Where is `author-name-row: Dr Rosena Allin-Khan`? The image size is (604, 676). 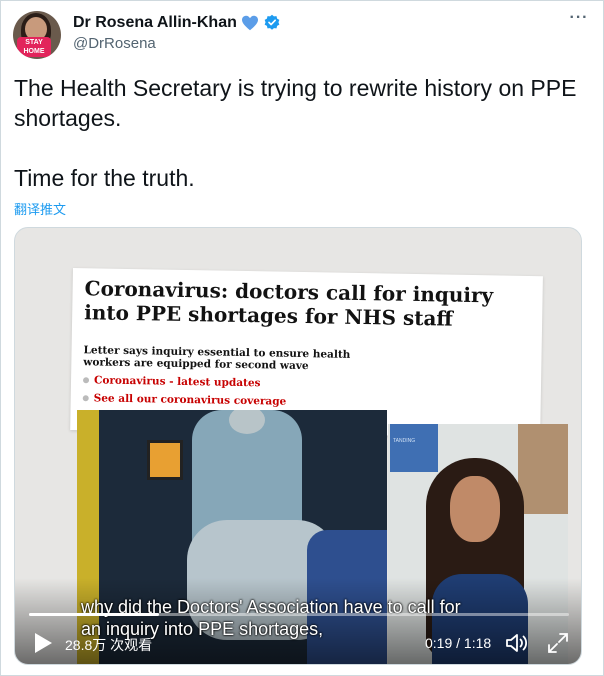
author-name-row: Dr Rosena Allin-Khan is located at coordinates (177, 23).